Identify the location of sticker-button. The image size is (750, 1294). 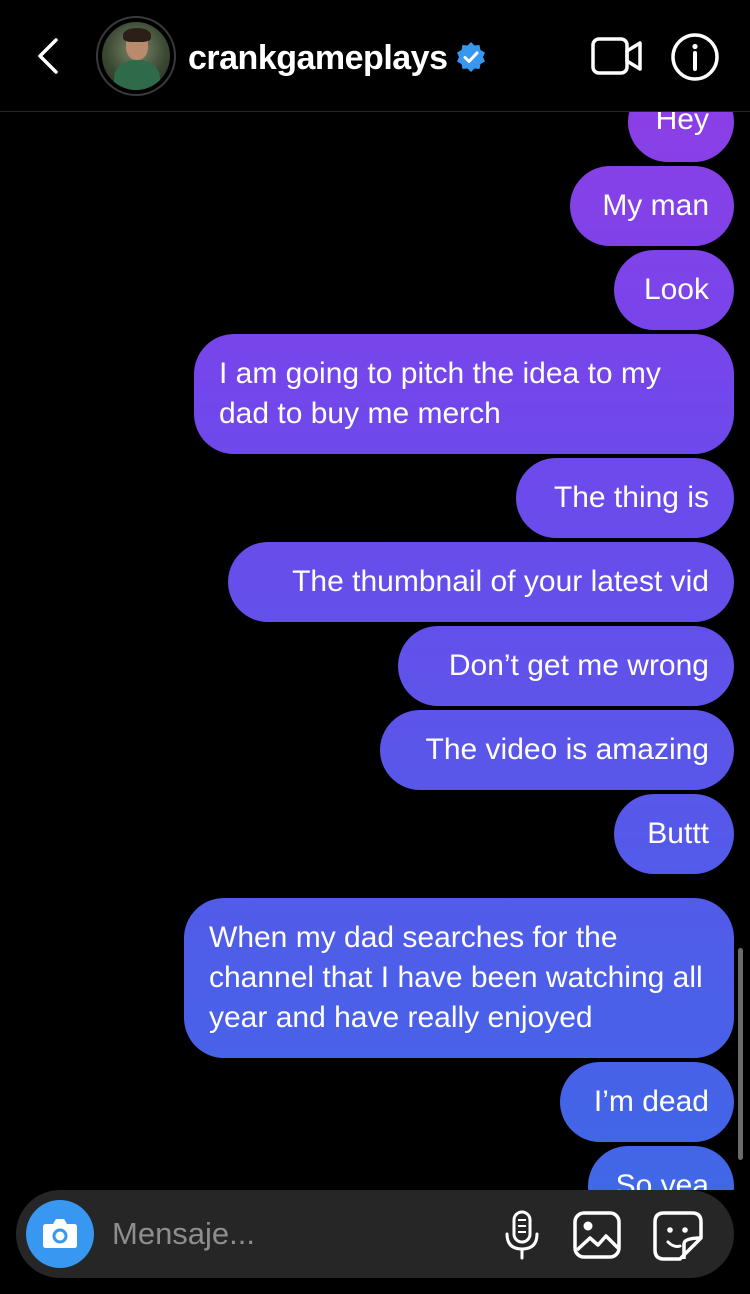
(678, 1236).